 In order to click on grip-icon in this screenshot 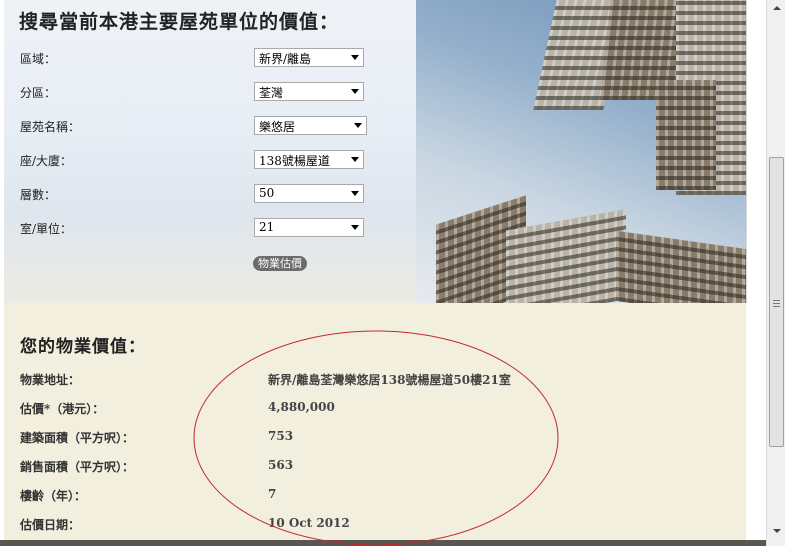, I will do `click(776, 300)`.